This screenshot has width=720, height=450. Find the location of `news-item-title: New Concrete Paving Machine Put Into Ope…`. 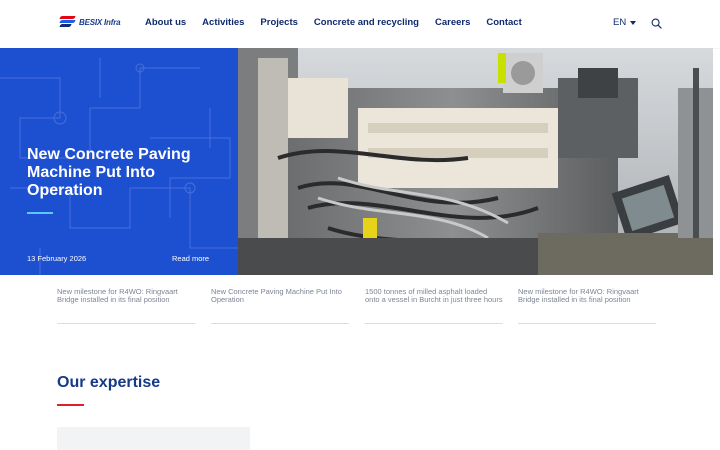

news-item-title: New Concrete Paving Machine Put Into Ope… is located at coordinates (276, 295).